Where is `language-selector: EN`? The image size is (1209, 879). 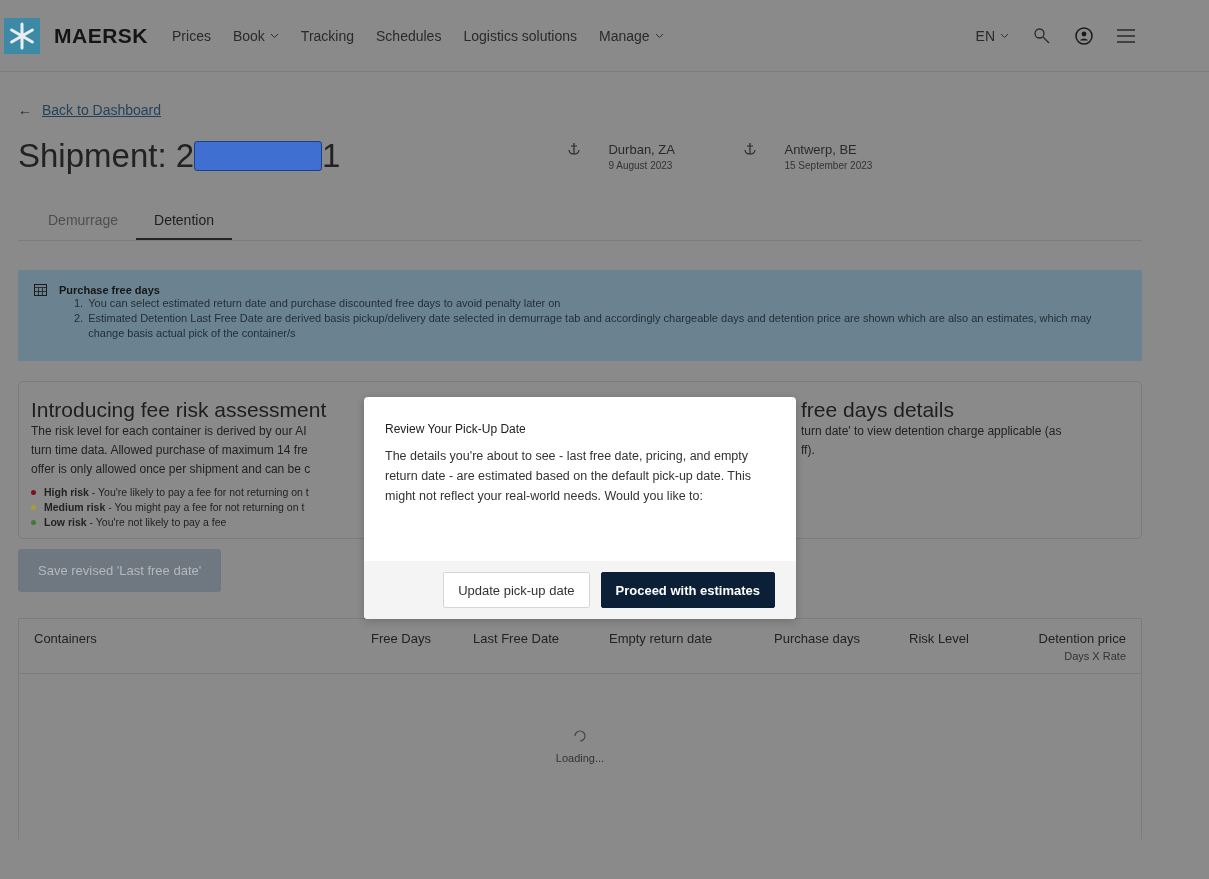
language-selector: EN is located at coordinates (992, 35).